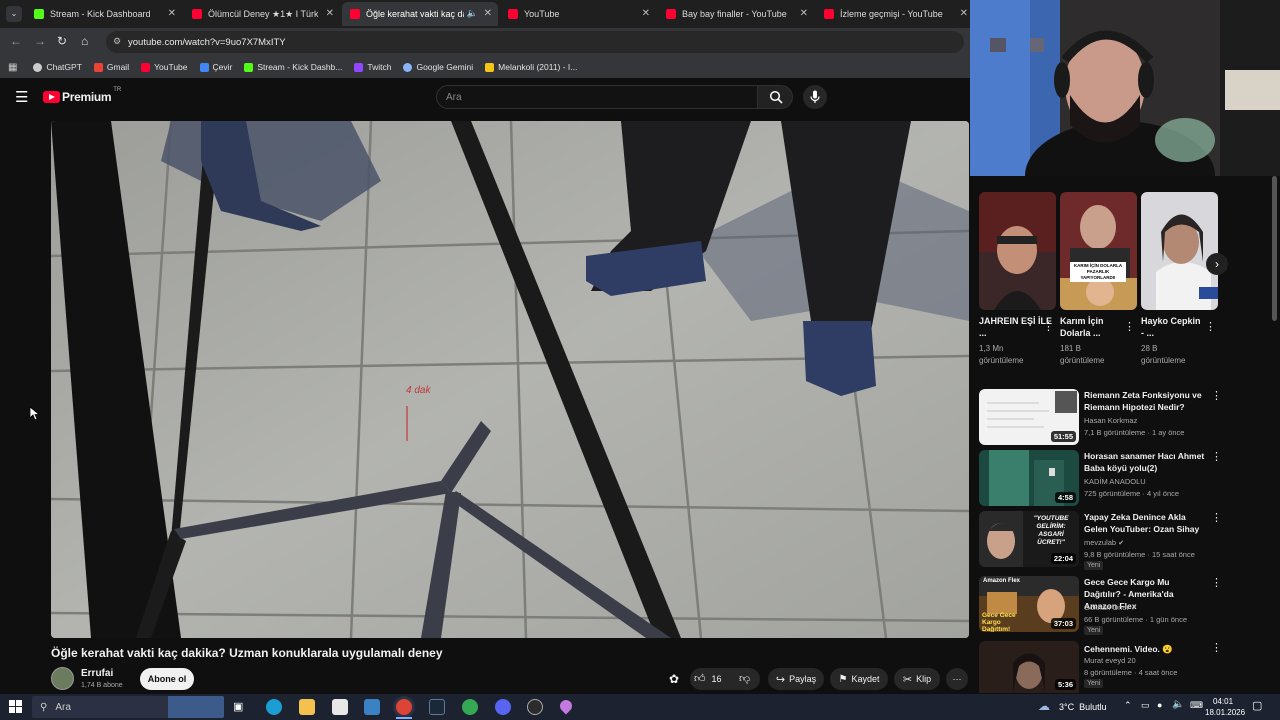 Image resolution: width=1280 pixels, height=720 pixels. What do you see at coordinates (274, 707) in the screenshot?
I see `edge-icon` at bounding box center [274, 707].